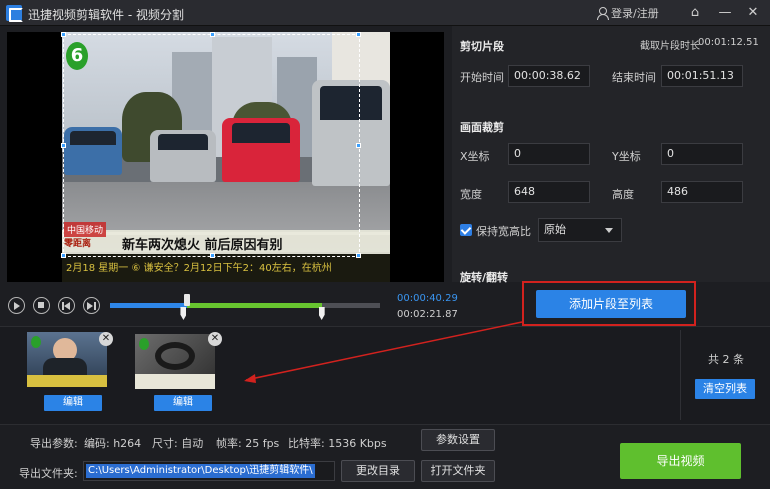  I want to click on size-value: 尺寸: 自动, so click(178, 443).